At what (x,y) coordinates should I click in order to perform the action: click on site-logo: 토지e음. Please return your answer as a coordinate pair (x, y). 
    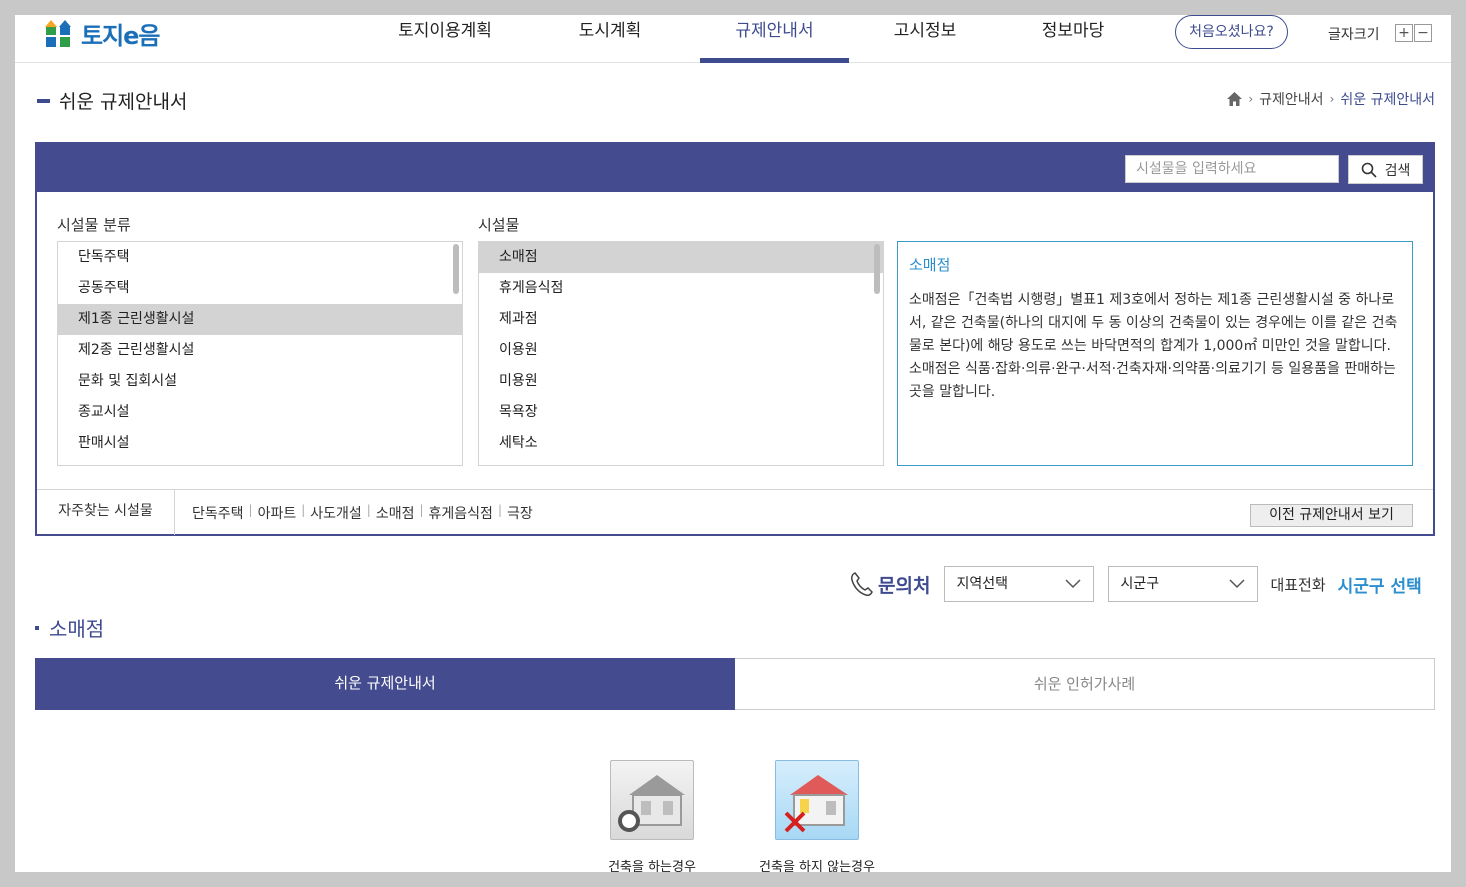
    Looking at the image, I should click on (102, 33).